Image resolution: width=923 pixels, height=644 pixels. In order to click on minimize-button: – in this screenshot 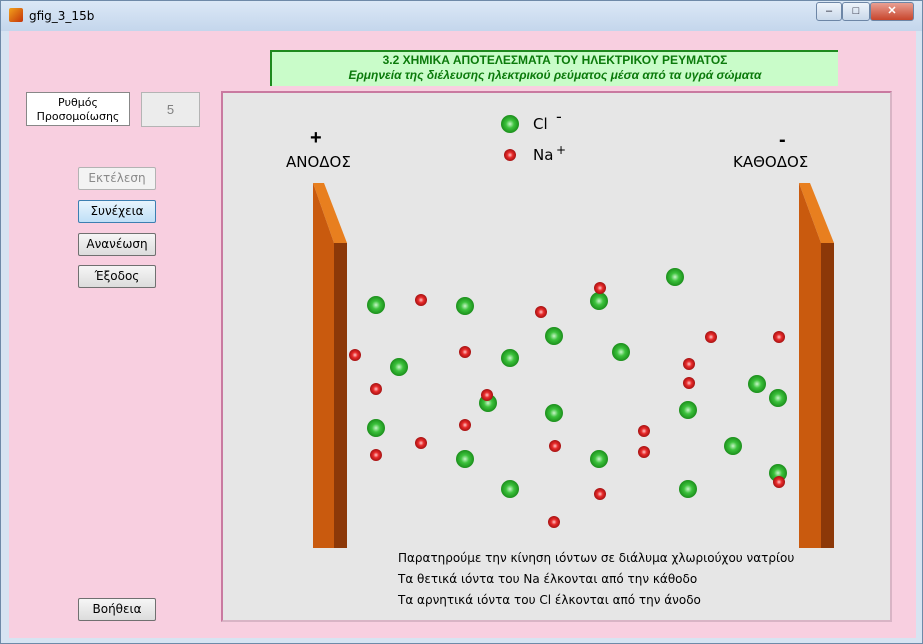, I will do `click(829, 11)`.